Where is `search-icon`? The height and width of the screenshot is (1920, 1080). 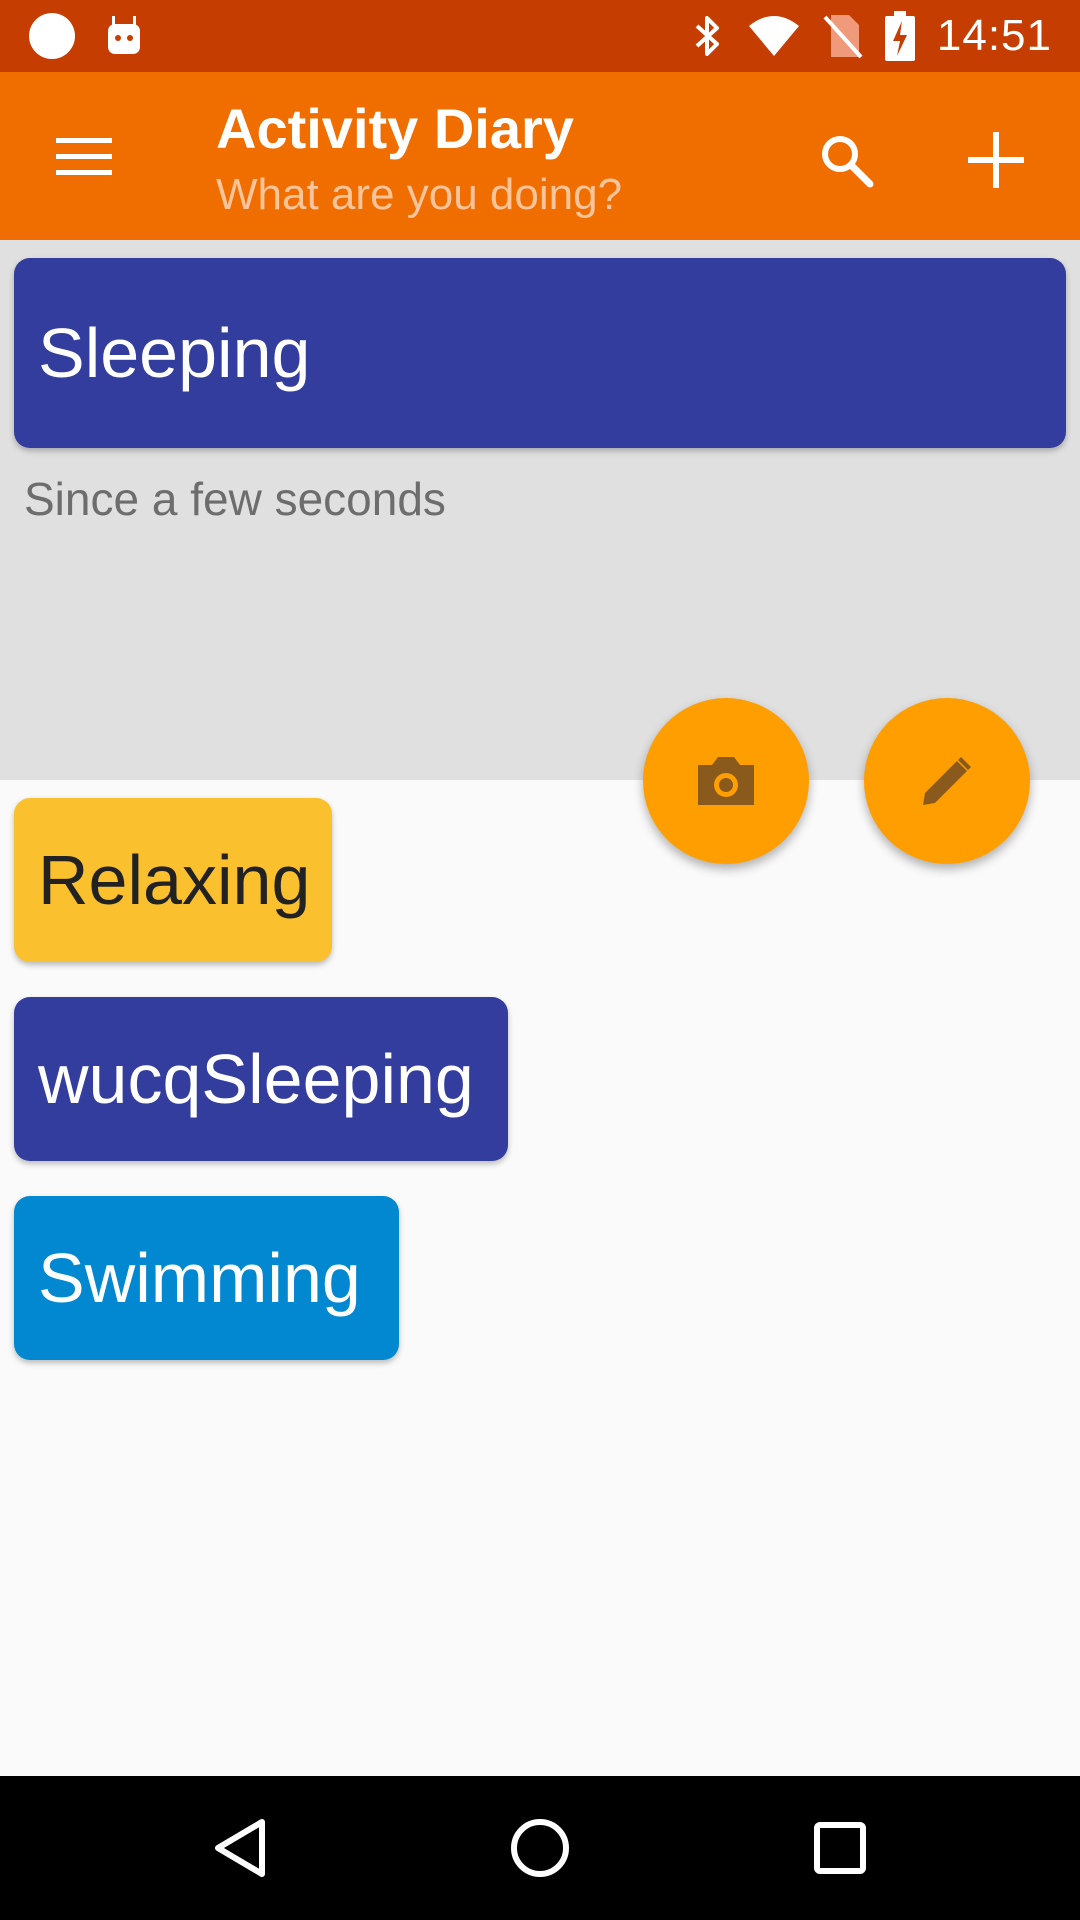 search-icon is located at coordinates (848, 162).